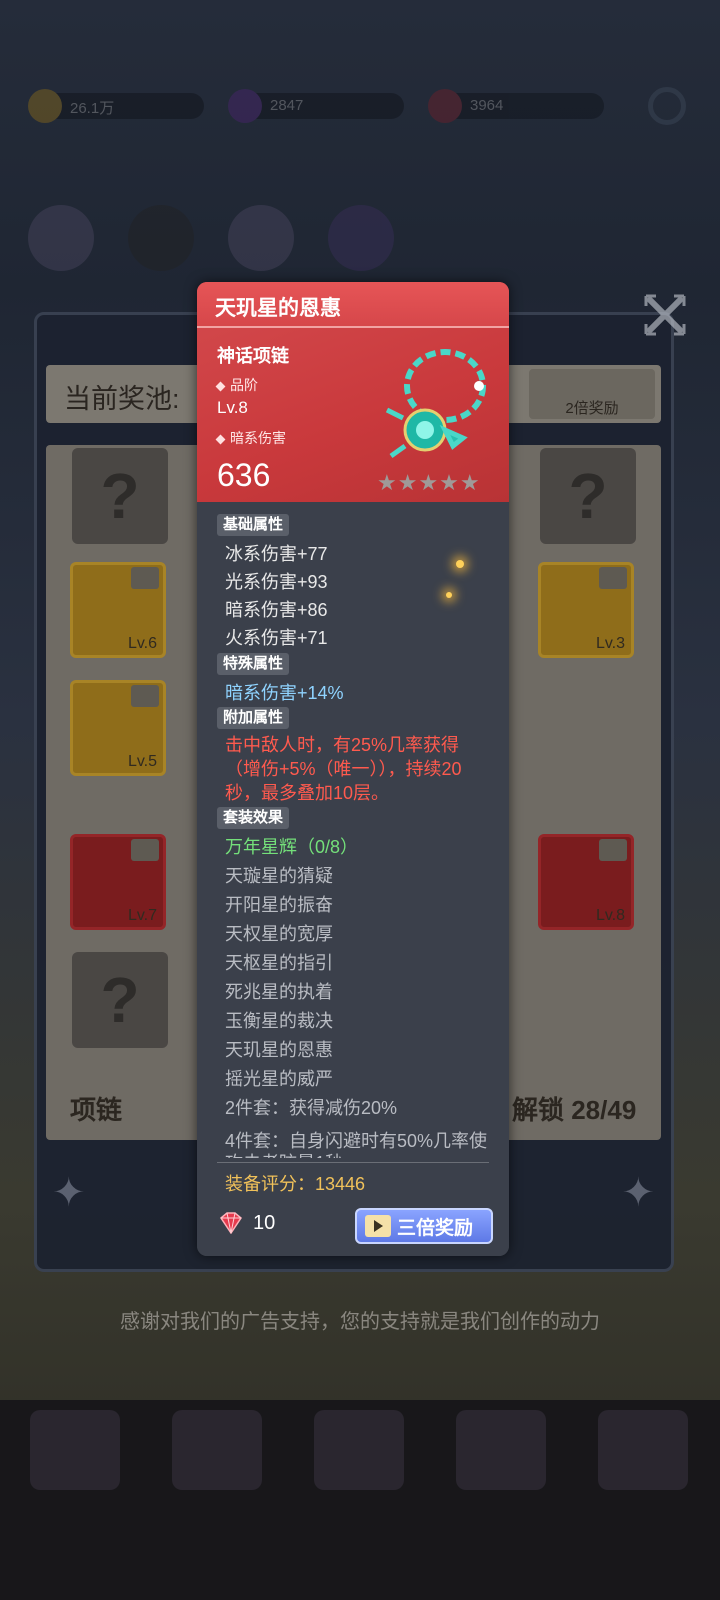 The height and width of the screenshot is (1600, 720). I want to click on pool-label: 当前奖池:, so click(122, 399).